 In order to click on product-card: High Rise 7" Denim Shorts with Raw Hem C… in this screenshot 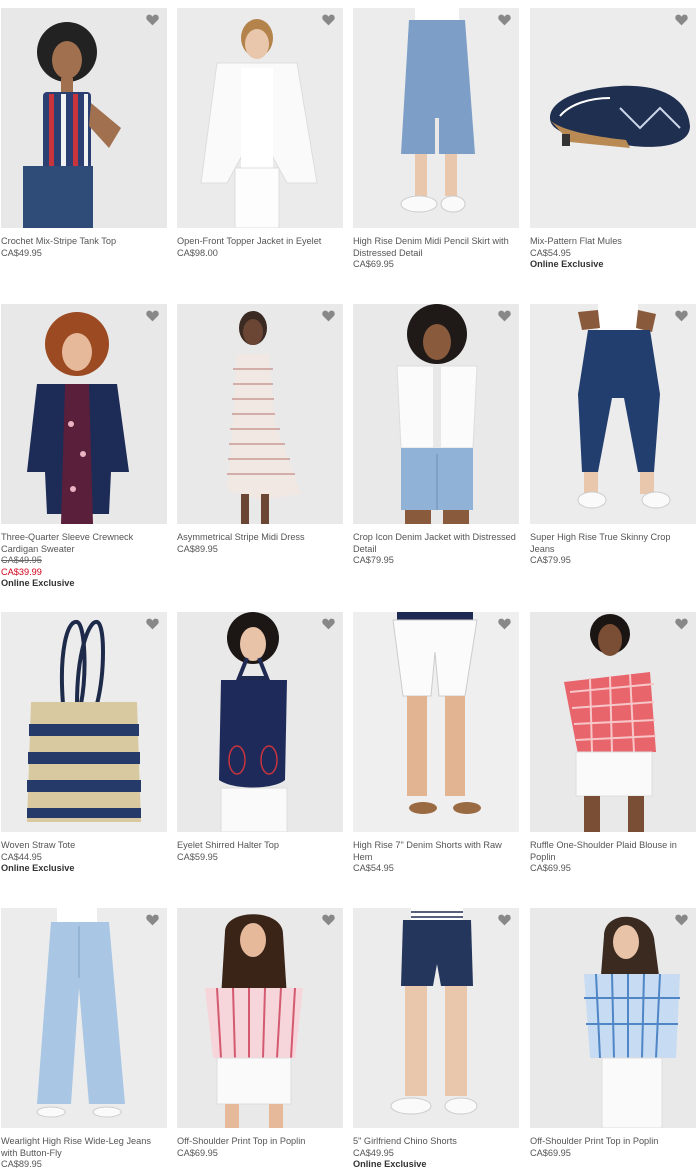, I will do `click(436, 743)`.